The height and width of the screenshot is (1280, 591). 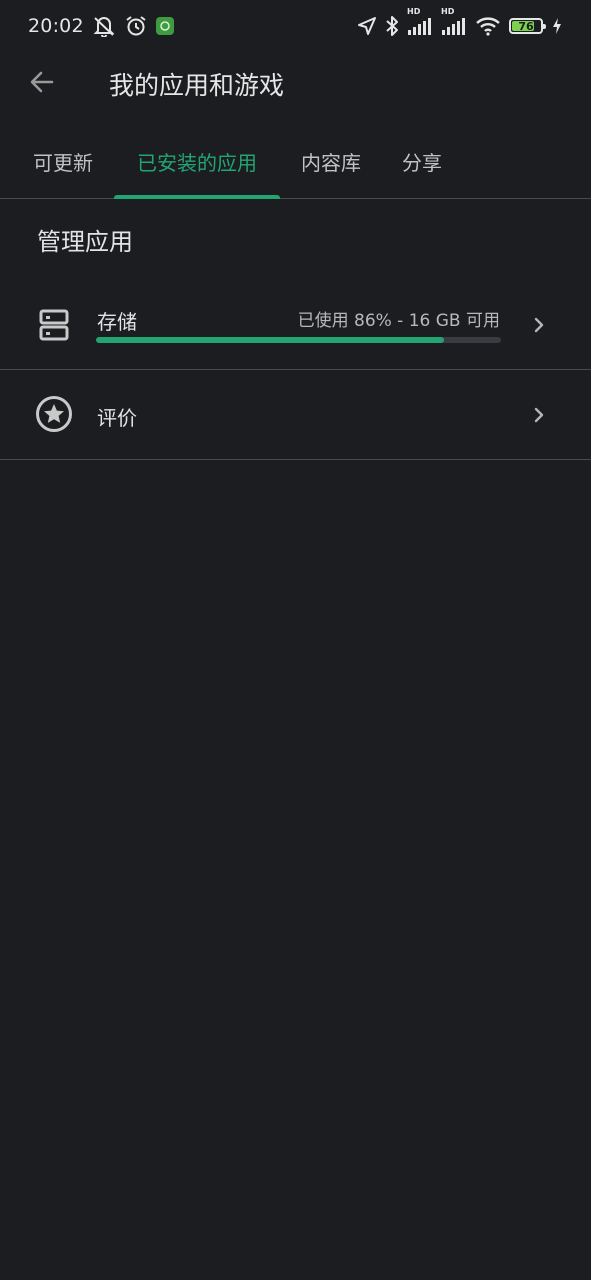 I want to click on storage-icon, so click(x=54, y=325).